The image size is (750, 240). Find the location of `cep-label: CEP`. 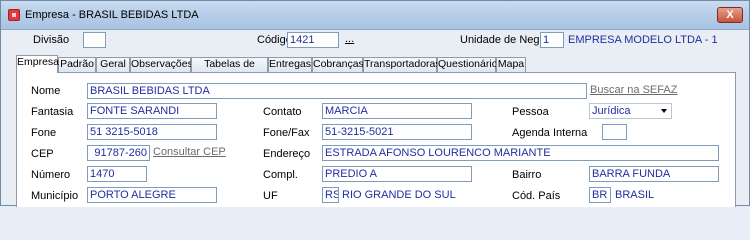

cep-label: CEP is located at coordinates (42, 154).